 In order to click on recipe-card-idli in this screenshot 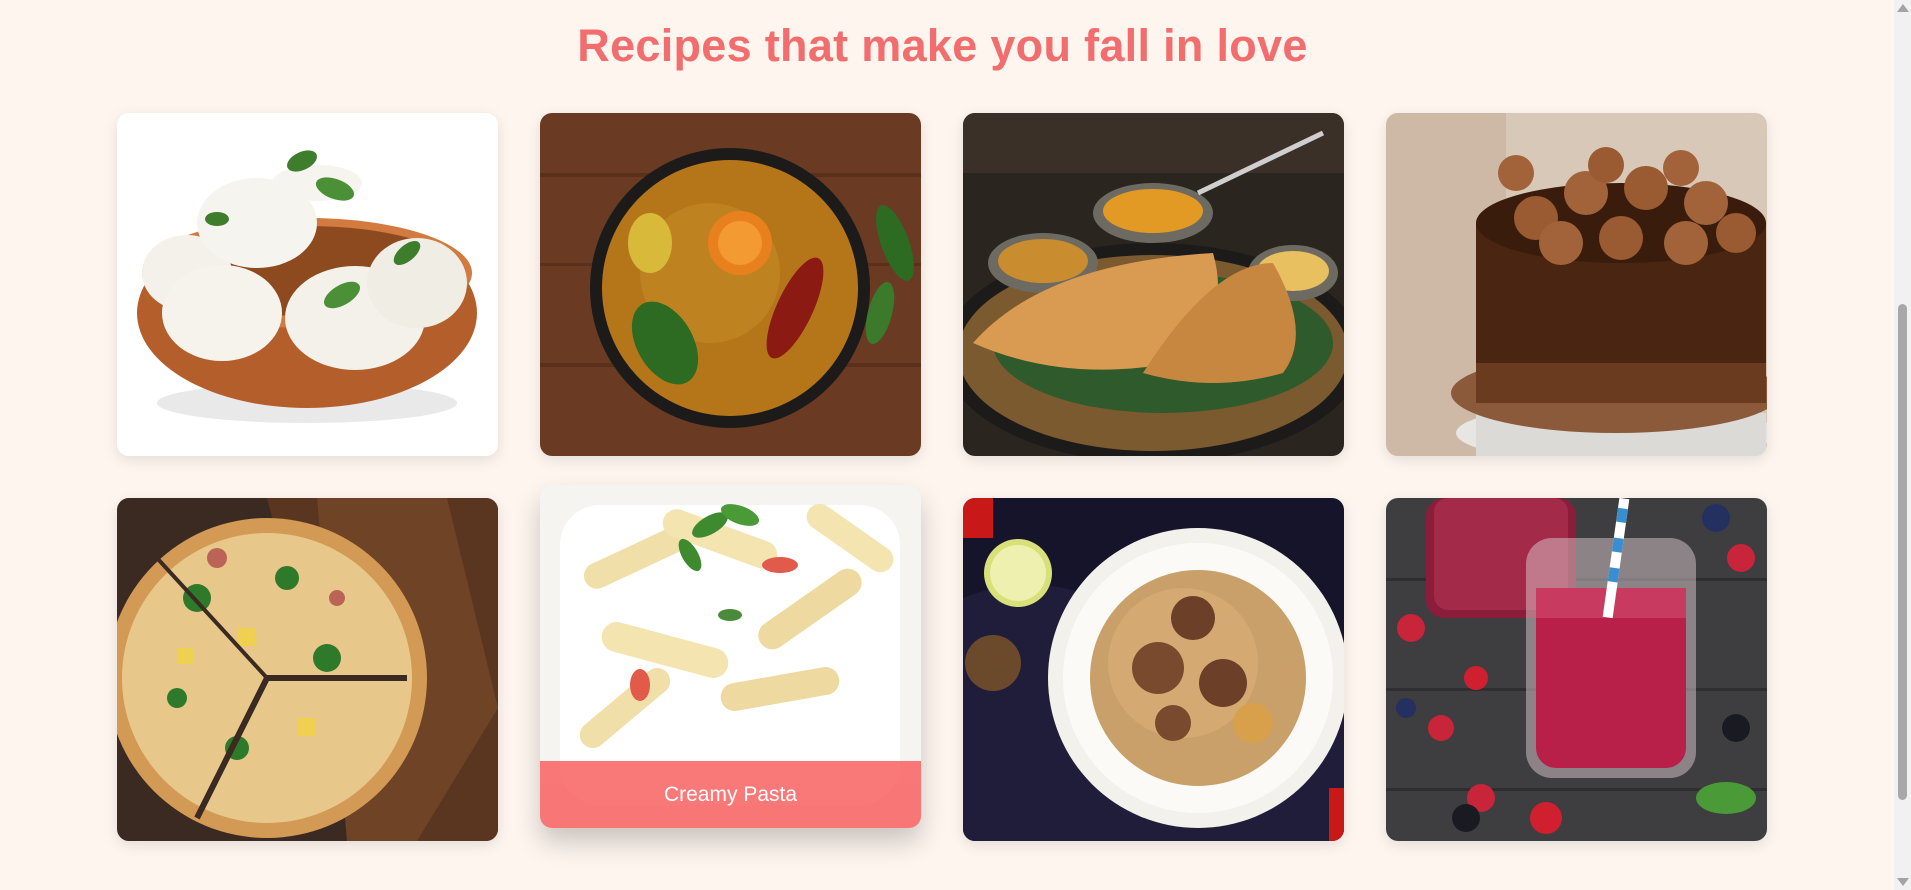, I will do `click(307, 284)`.